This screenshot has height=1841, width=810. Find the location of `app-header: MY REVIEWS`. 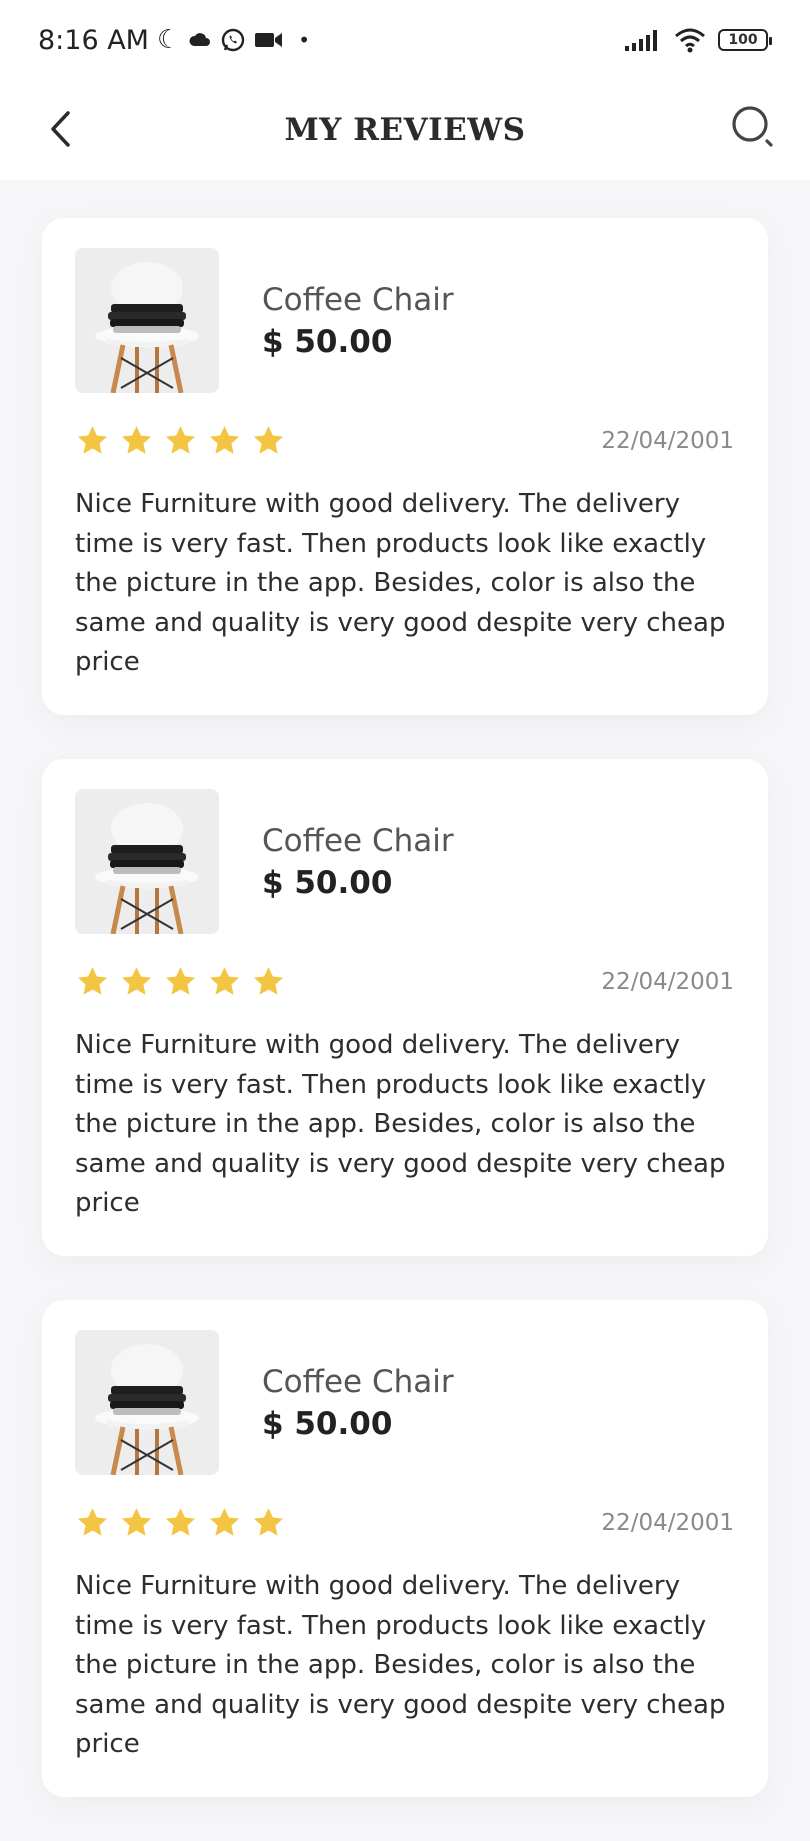

app-header: MY REVIEWS is located at coordinates (405, 130).